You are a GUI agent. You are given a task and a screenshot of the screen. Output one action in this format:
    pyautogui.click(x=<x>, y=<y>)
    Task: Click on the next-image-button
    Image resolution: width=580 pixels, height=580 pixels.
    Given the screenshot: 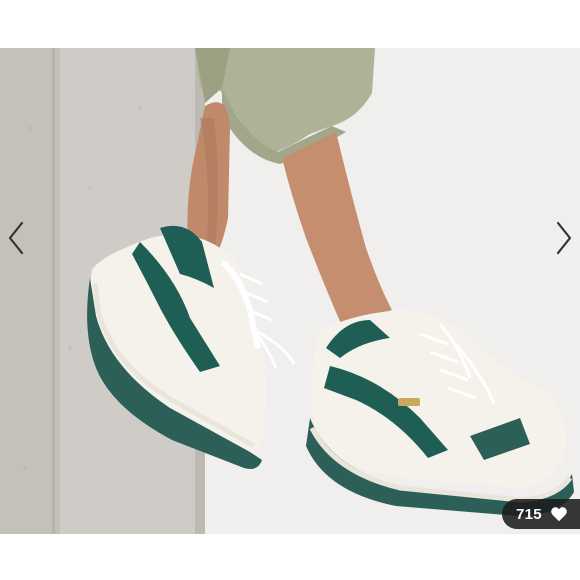 What is the action you would take?
    pyautogui.click(x=564, y=238)
    